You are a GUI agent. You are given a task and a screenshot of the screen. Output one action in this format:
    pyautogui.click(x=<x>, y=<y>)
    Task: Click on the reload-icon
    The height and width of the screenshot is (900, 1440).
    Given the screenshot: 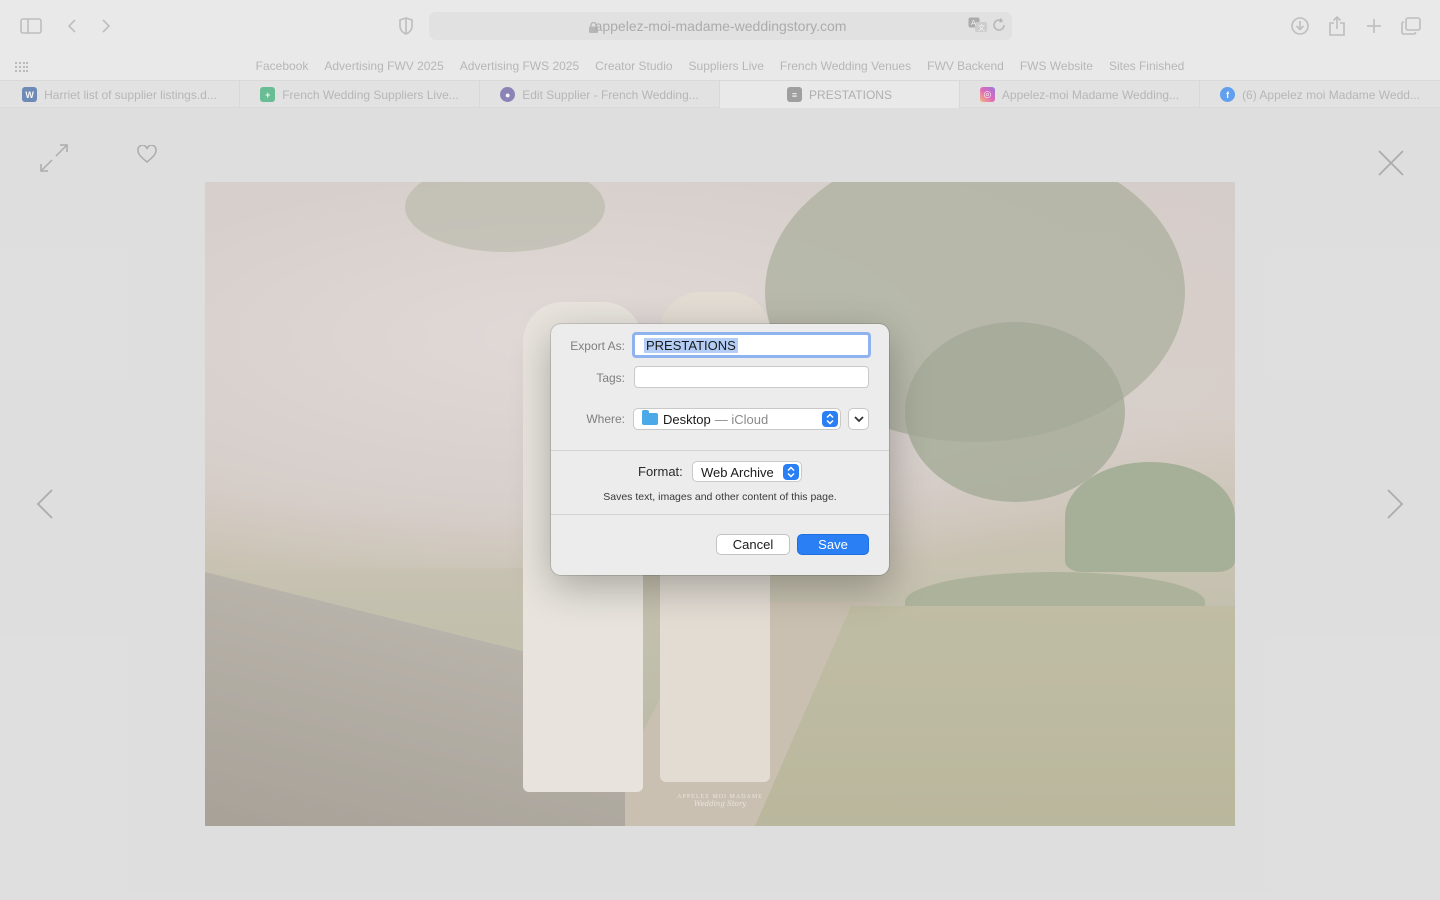 What is the action you would take?
    pyautogui.click(x=999, y=27)
    